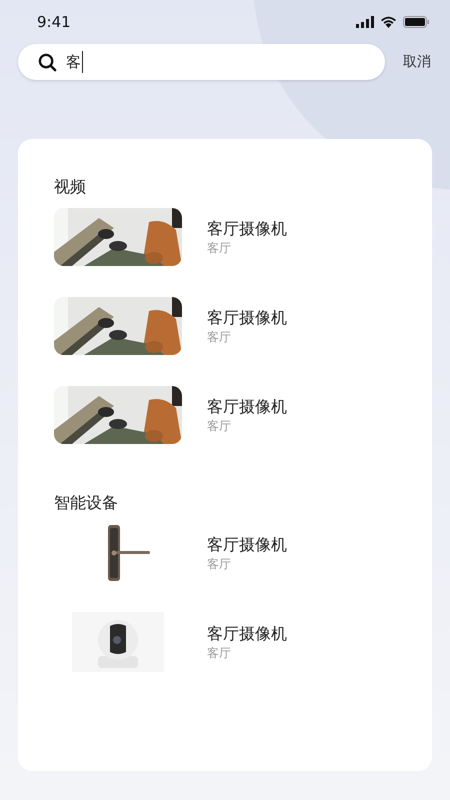 The width and height of the screenshot is (450, 800). I want to click on section-title: 视频, so click(70, 187).